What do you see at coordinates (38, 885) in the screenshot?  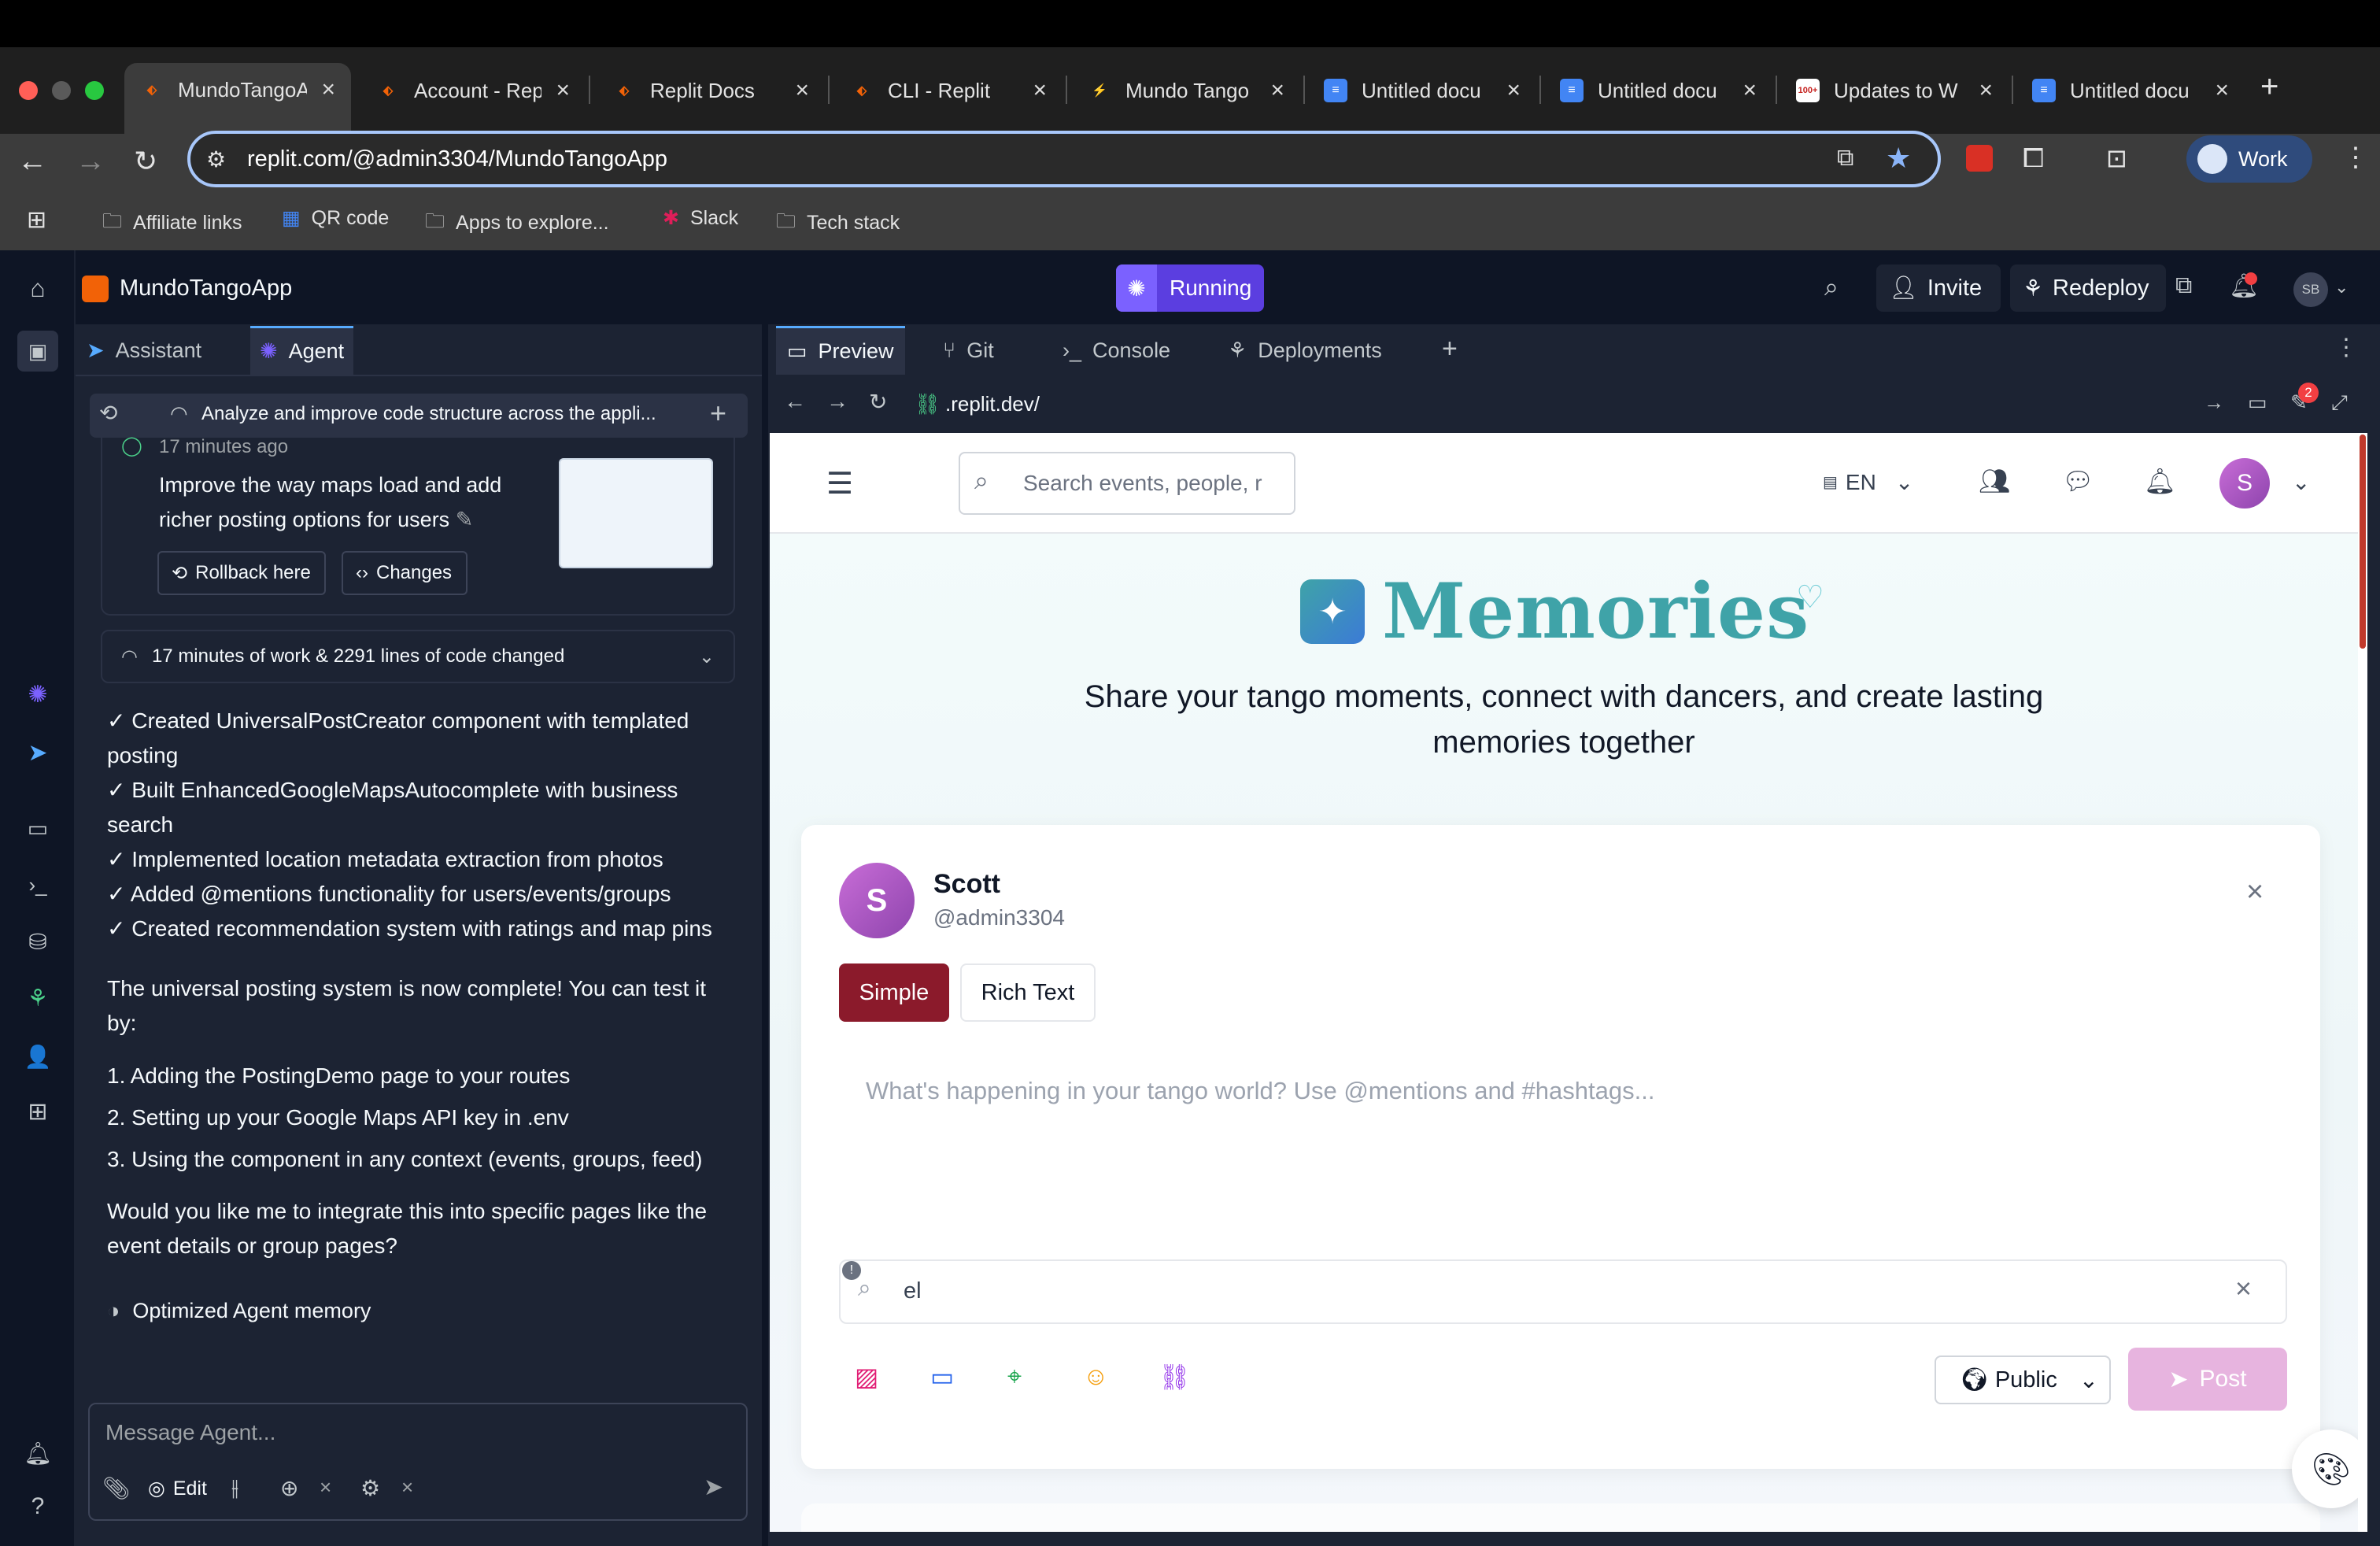 I see `console-tool-icon: ›_` at bounding box center [38, 885].